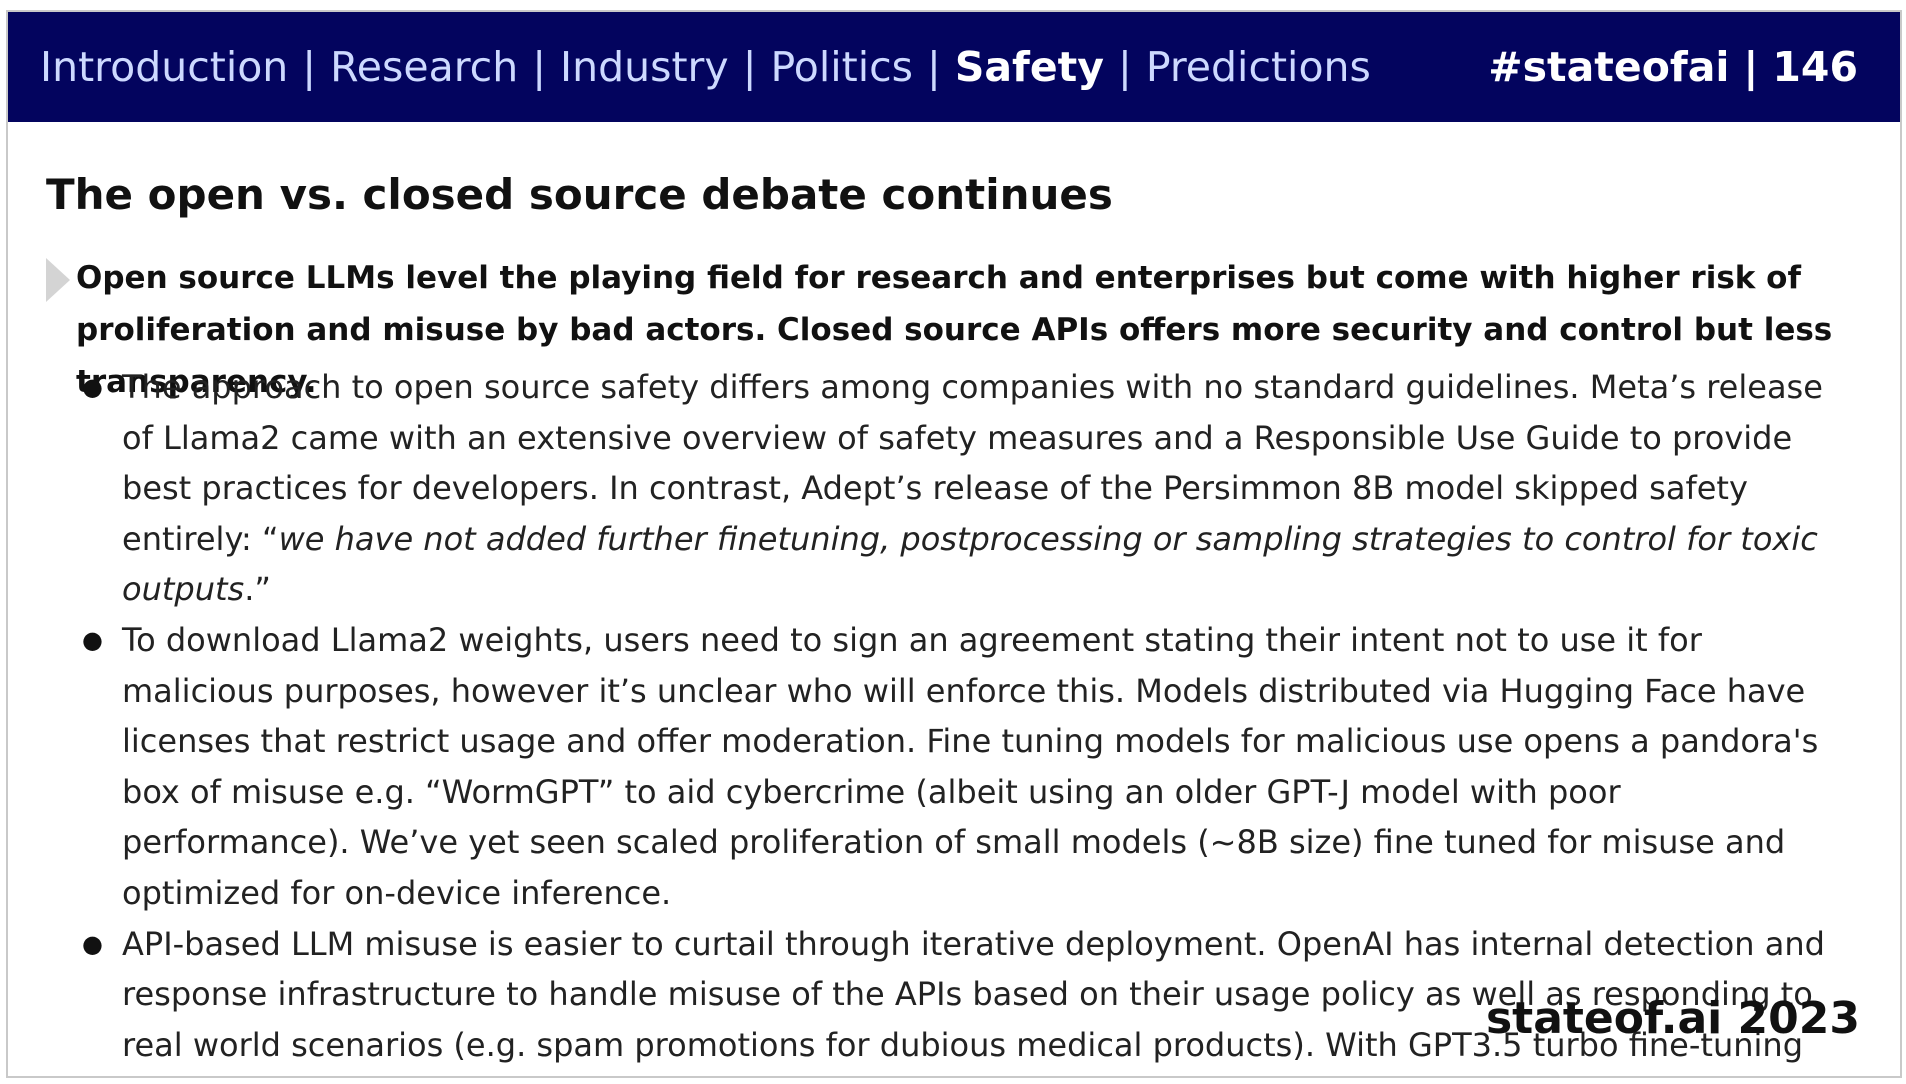  What do you see at coordinates (1815, 67) in the screenshot?
I see `page-number: 146` at bounding box center [1815, 67].